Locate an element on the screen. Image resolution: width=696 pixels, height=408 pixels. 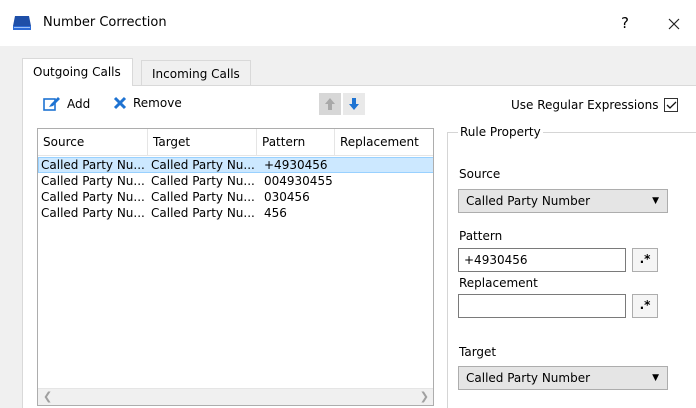
phone-app-icon is located at coordinates (22, 23).